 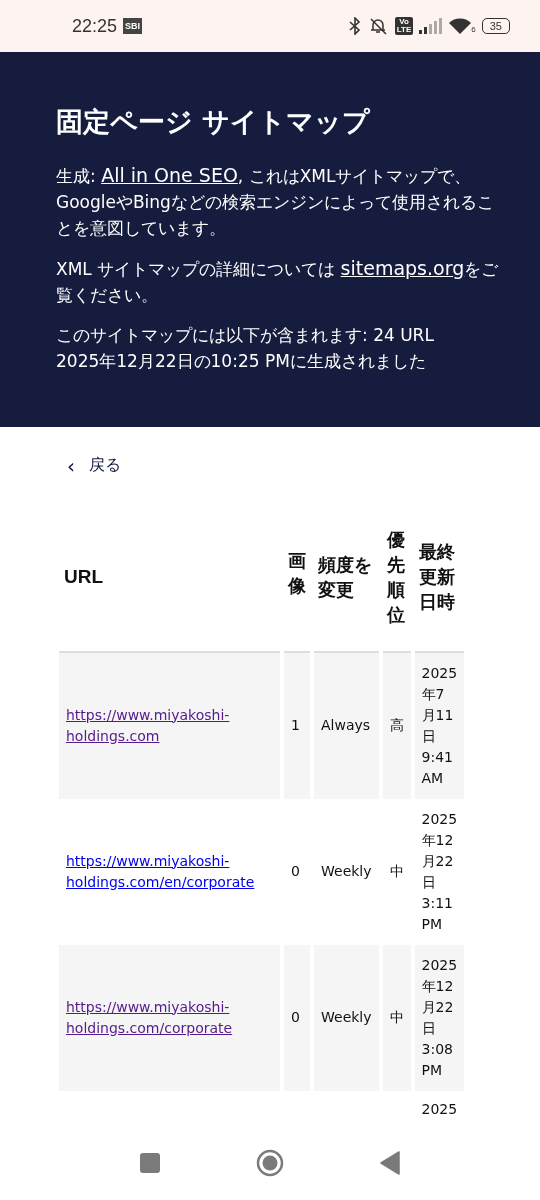 What do you see at coordinates (473, 29) in the screenshot?
I see `wifi-label: 6` at bounding box center [473, 29].